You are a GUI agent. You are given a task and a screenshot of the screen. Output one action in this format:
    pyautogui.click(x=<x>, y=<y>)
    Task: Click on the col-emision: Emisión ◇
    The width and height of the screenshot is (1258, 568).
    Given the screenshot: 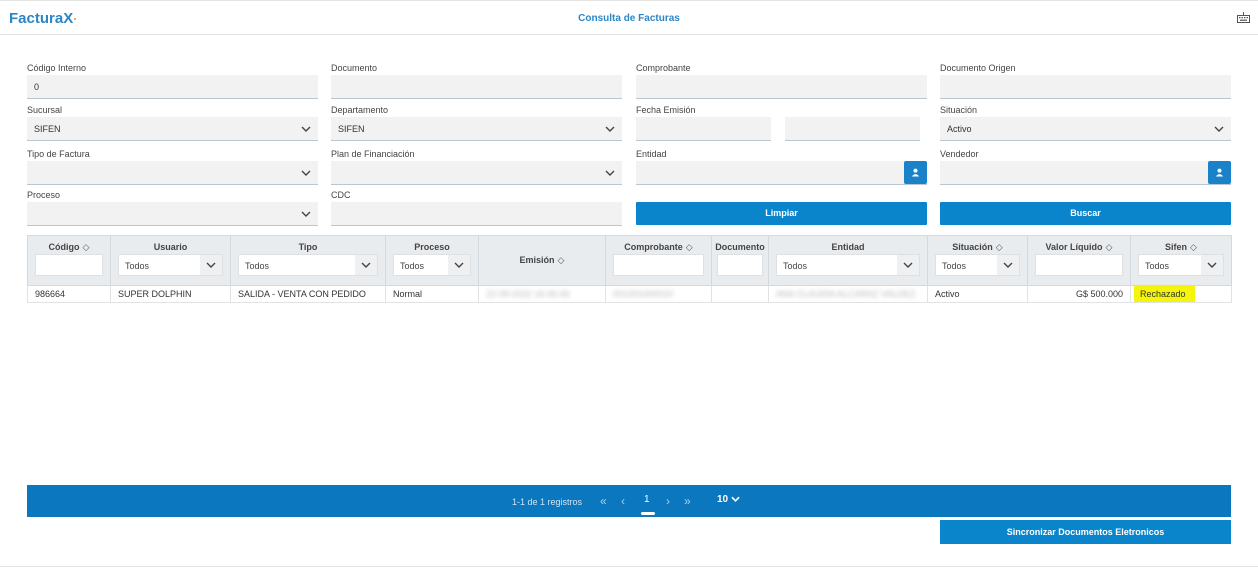 What is the action you would take?
    pyautogui.click(x=542, y=260)
    